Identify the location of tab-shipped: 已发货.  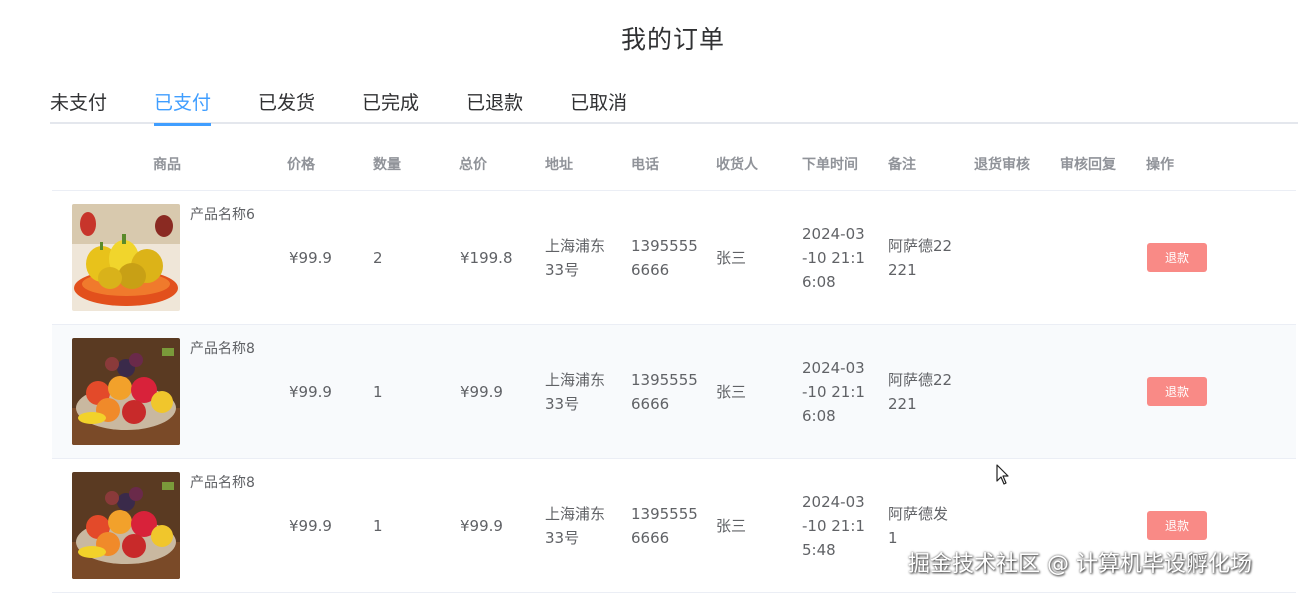
(286, 105).